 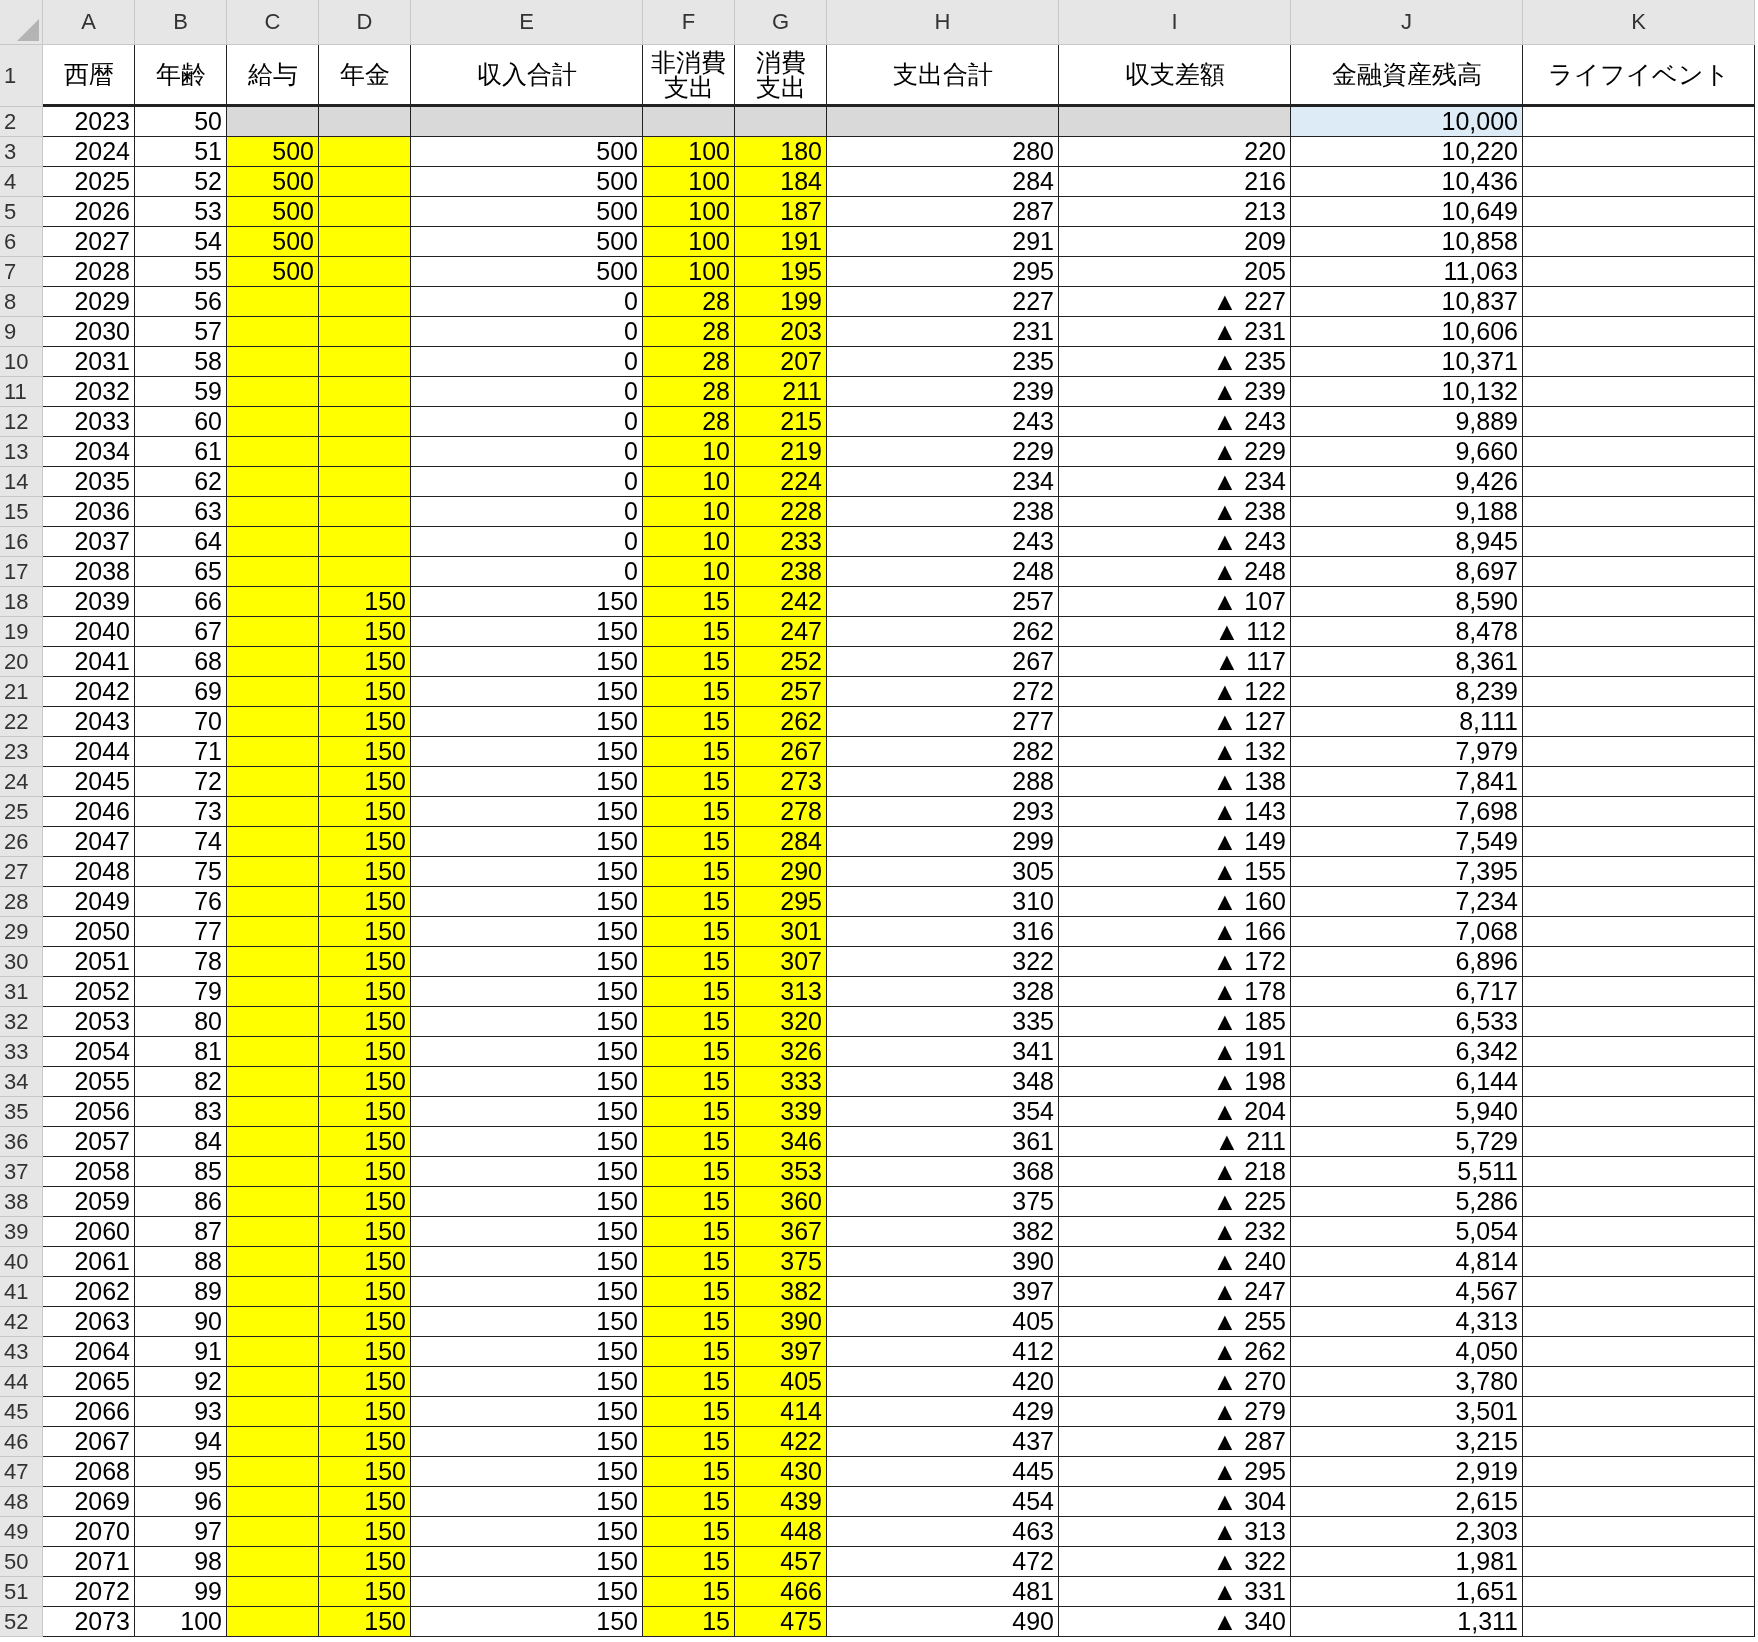 I want to click on row-header: 36, so click(x=21, y=1142).